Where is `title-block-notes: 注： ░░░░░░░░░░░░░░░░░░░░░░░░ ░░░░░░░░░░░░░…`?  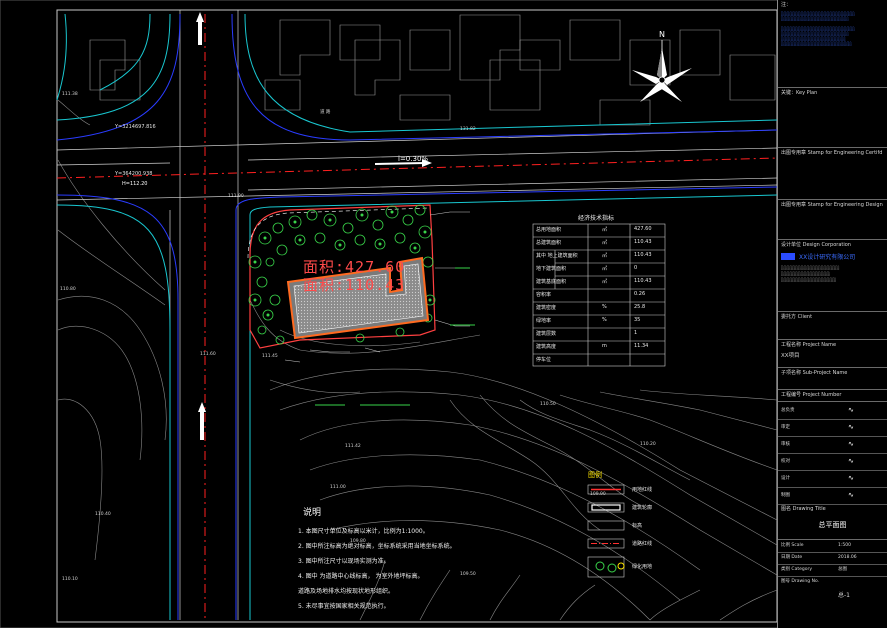
title-block-notes: 注： ░░░░░░░░░░░░░░░░░░░░░░░░ ░░░░░░░░░░░░░… is located at coordinates (832, 44).